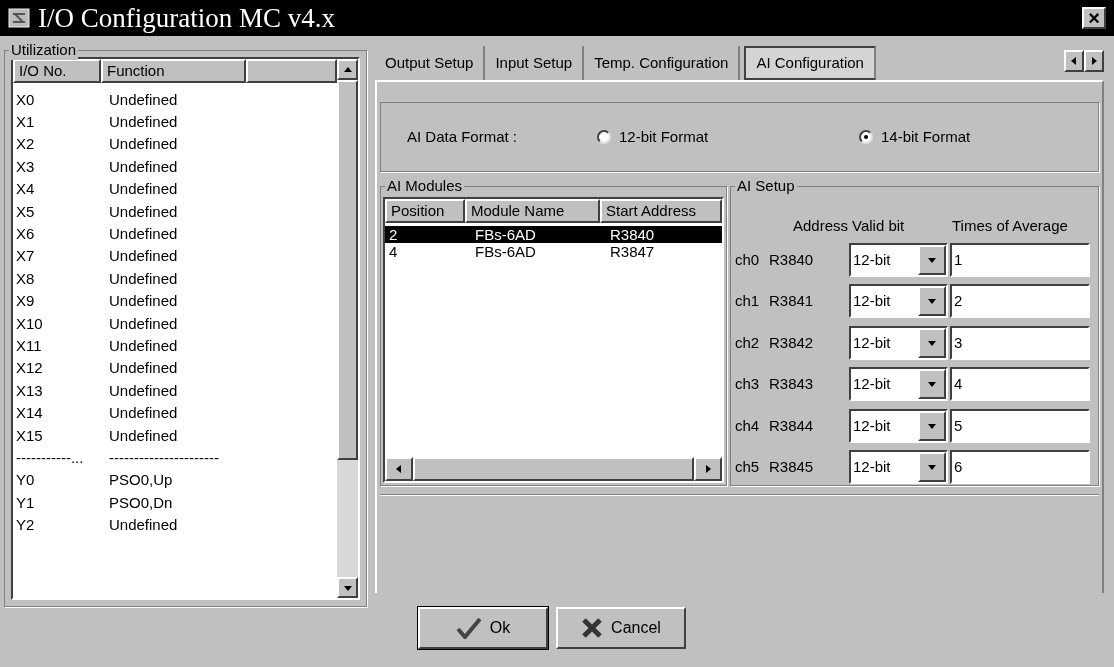 This screenshot has width=1114, height=667. Describe the element at coordinates (792, 384) in the screenshot. I see `address-label: R3843` at that location.